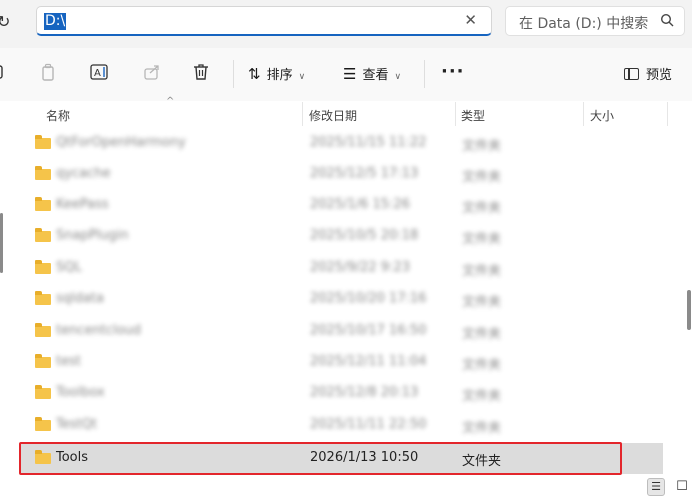 The height and width of the screenshot is (500, 692). What do you see at coordinates (76, 424) in the screenshot?
I see `file-name: TestQt` at bounding box center [76, 424].